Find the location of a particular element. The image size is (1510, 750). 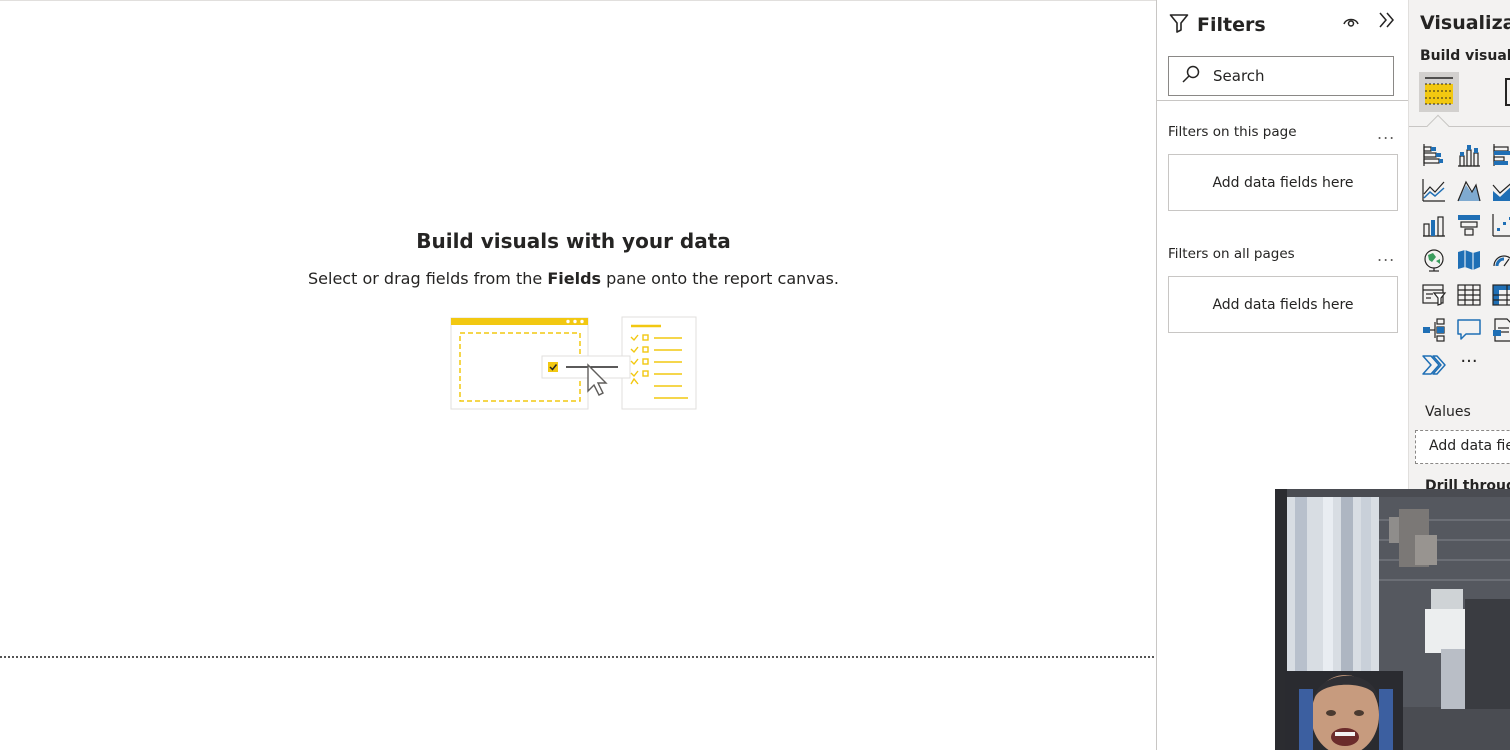

map-icon is located at coordinates (1434, 260).